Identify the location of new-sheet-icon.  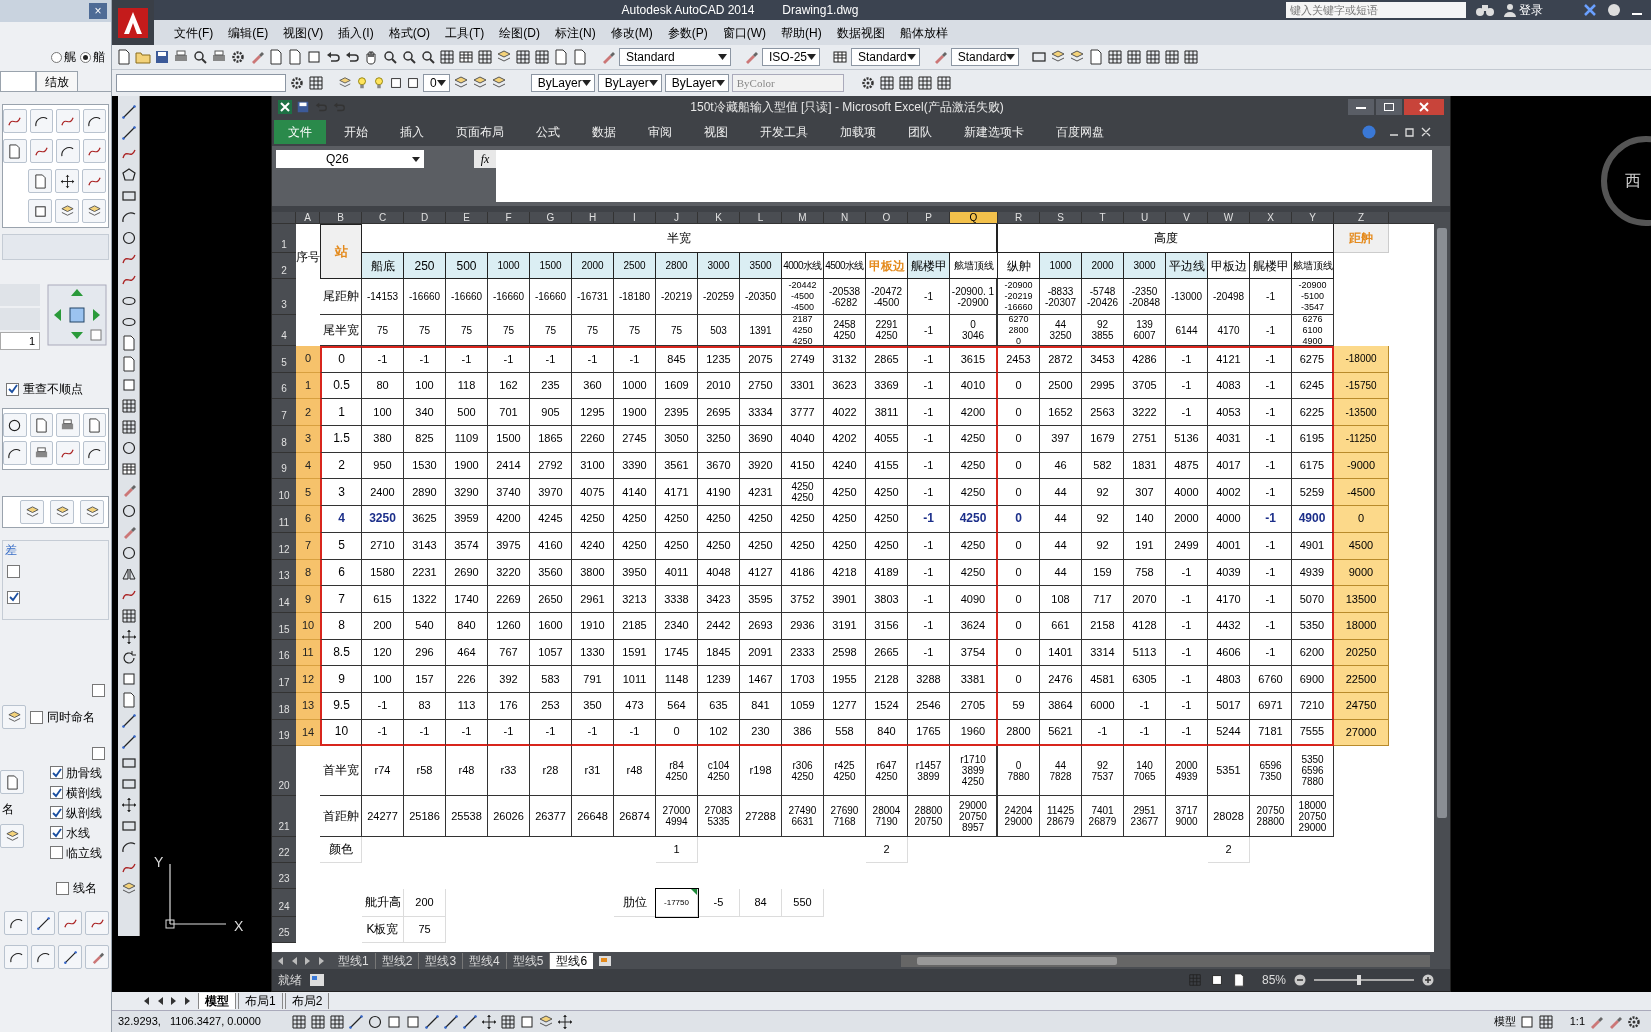
(605, 960).